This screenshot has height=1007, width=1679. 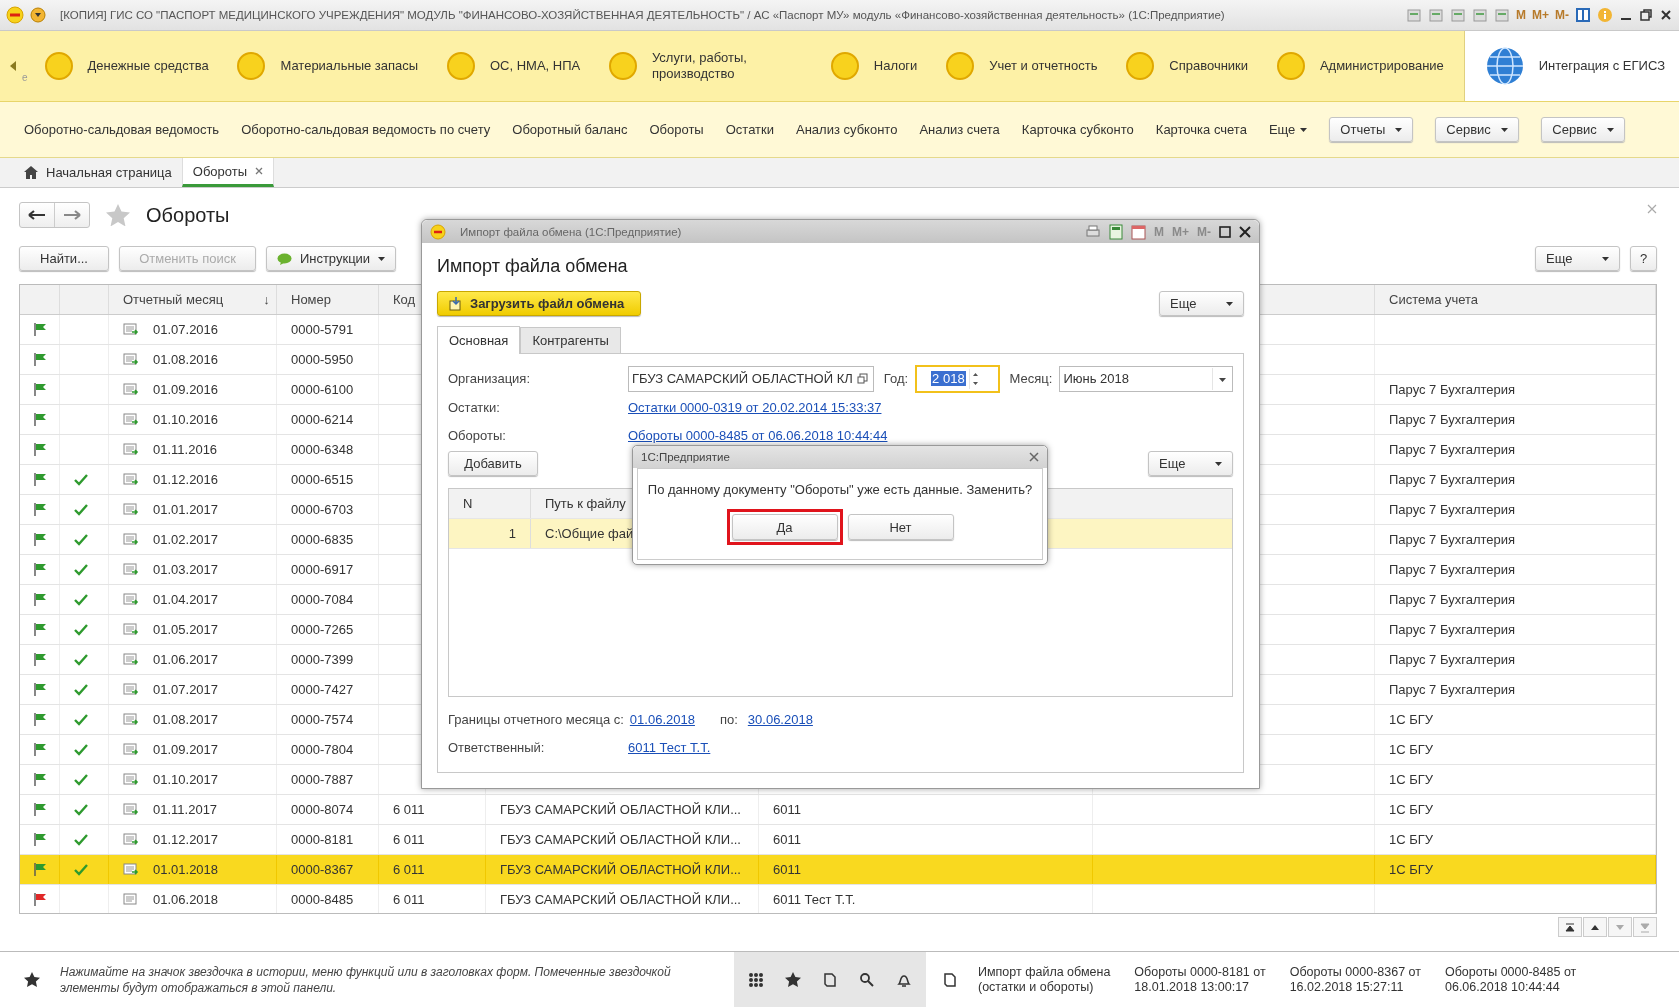 What do you see at coordinates (186, 719) in the screenshot?
I see `table-cell: 01.08.2017` at bounding box center [186, 719].